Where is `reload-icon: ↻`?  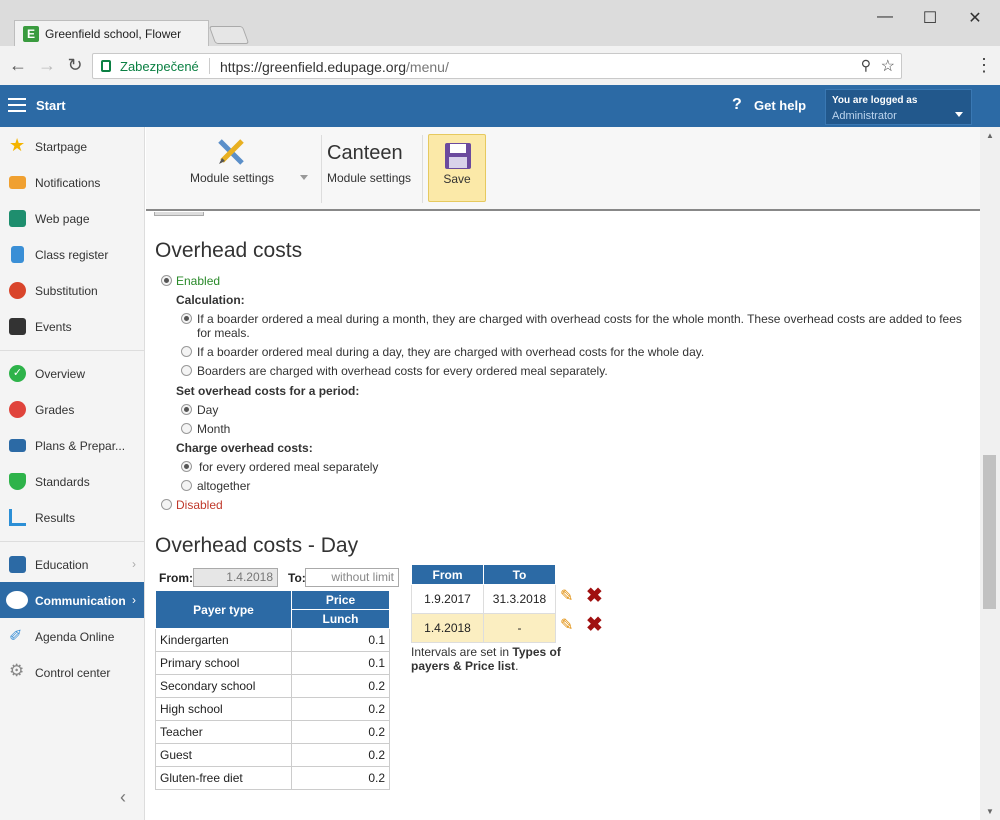
reload-icon: ↻ is located at coordinates (75, 66).